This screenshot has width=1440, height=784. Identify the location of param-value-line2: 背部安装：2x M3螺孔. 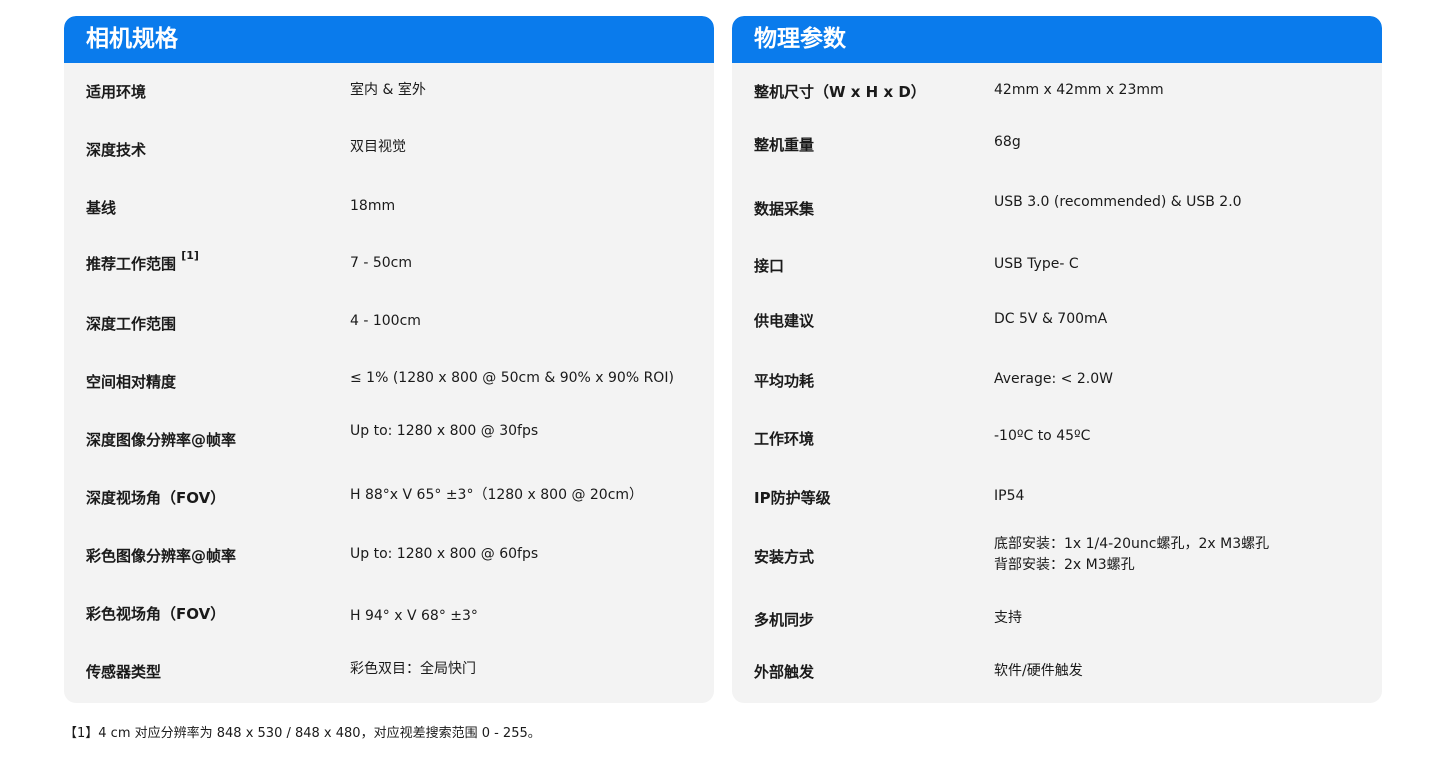
(1064, 565).